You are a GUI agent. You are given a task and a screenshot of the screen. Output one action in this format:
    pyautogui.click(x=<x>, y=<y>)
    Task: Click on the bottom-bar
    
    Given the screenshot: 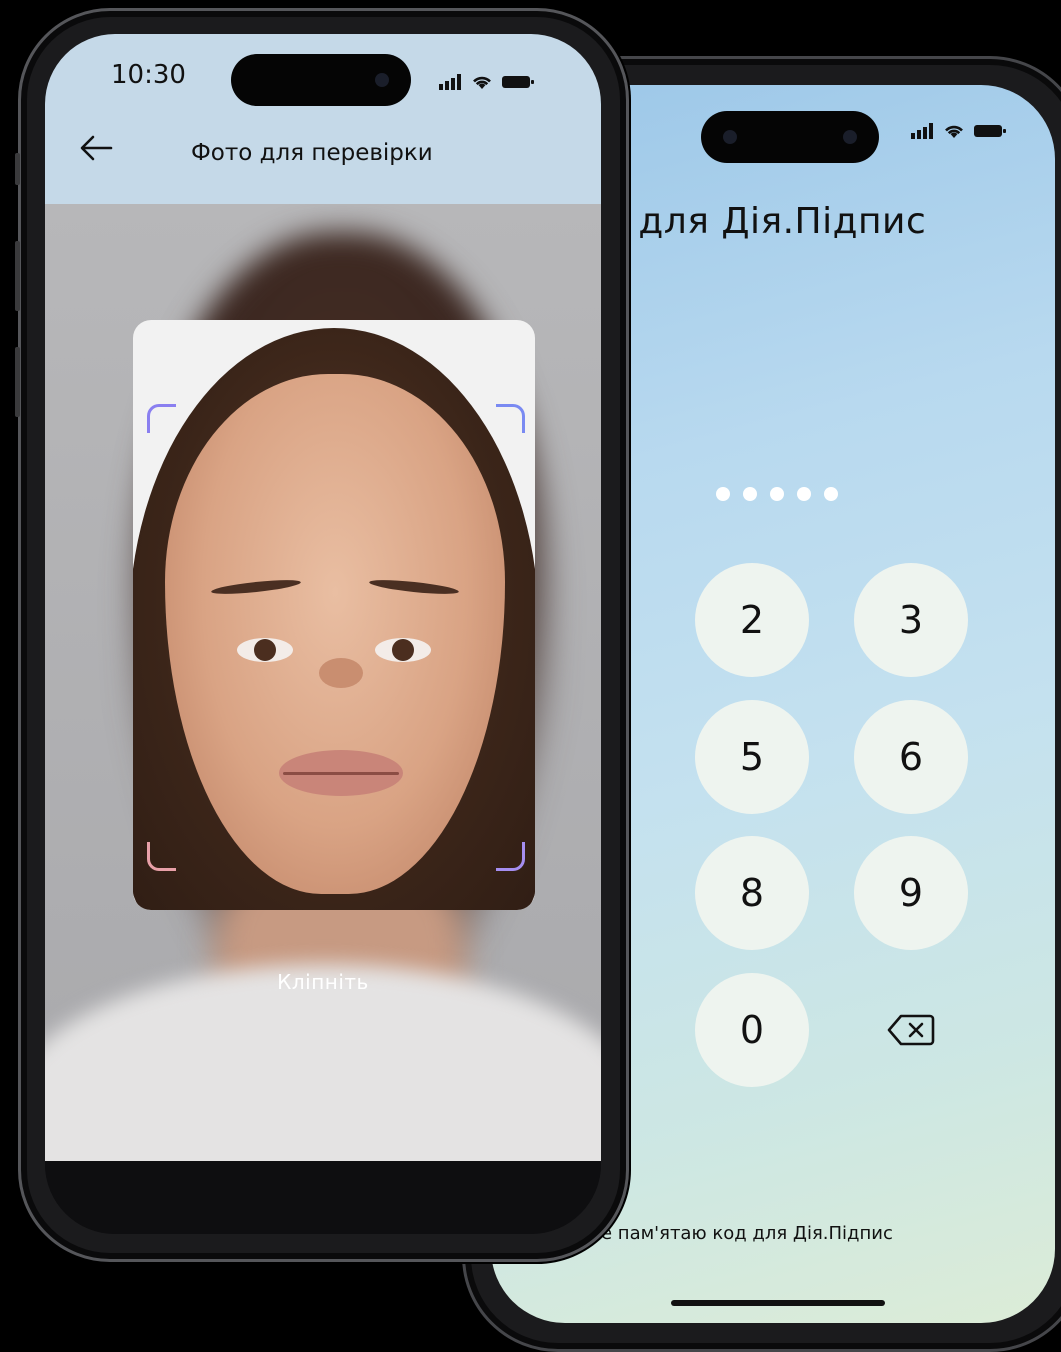 What is the action you would take?
    pyautogui.click(x=323, y=1197)
    